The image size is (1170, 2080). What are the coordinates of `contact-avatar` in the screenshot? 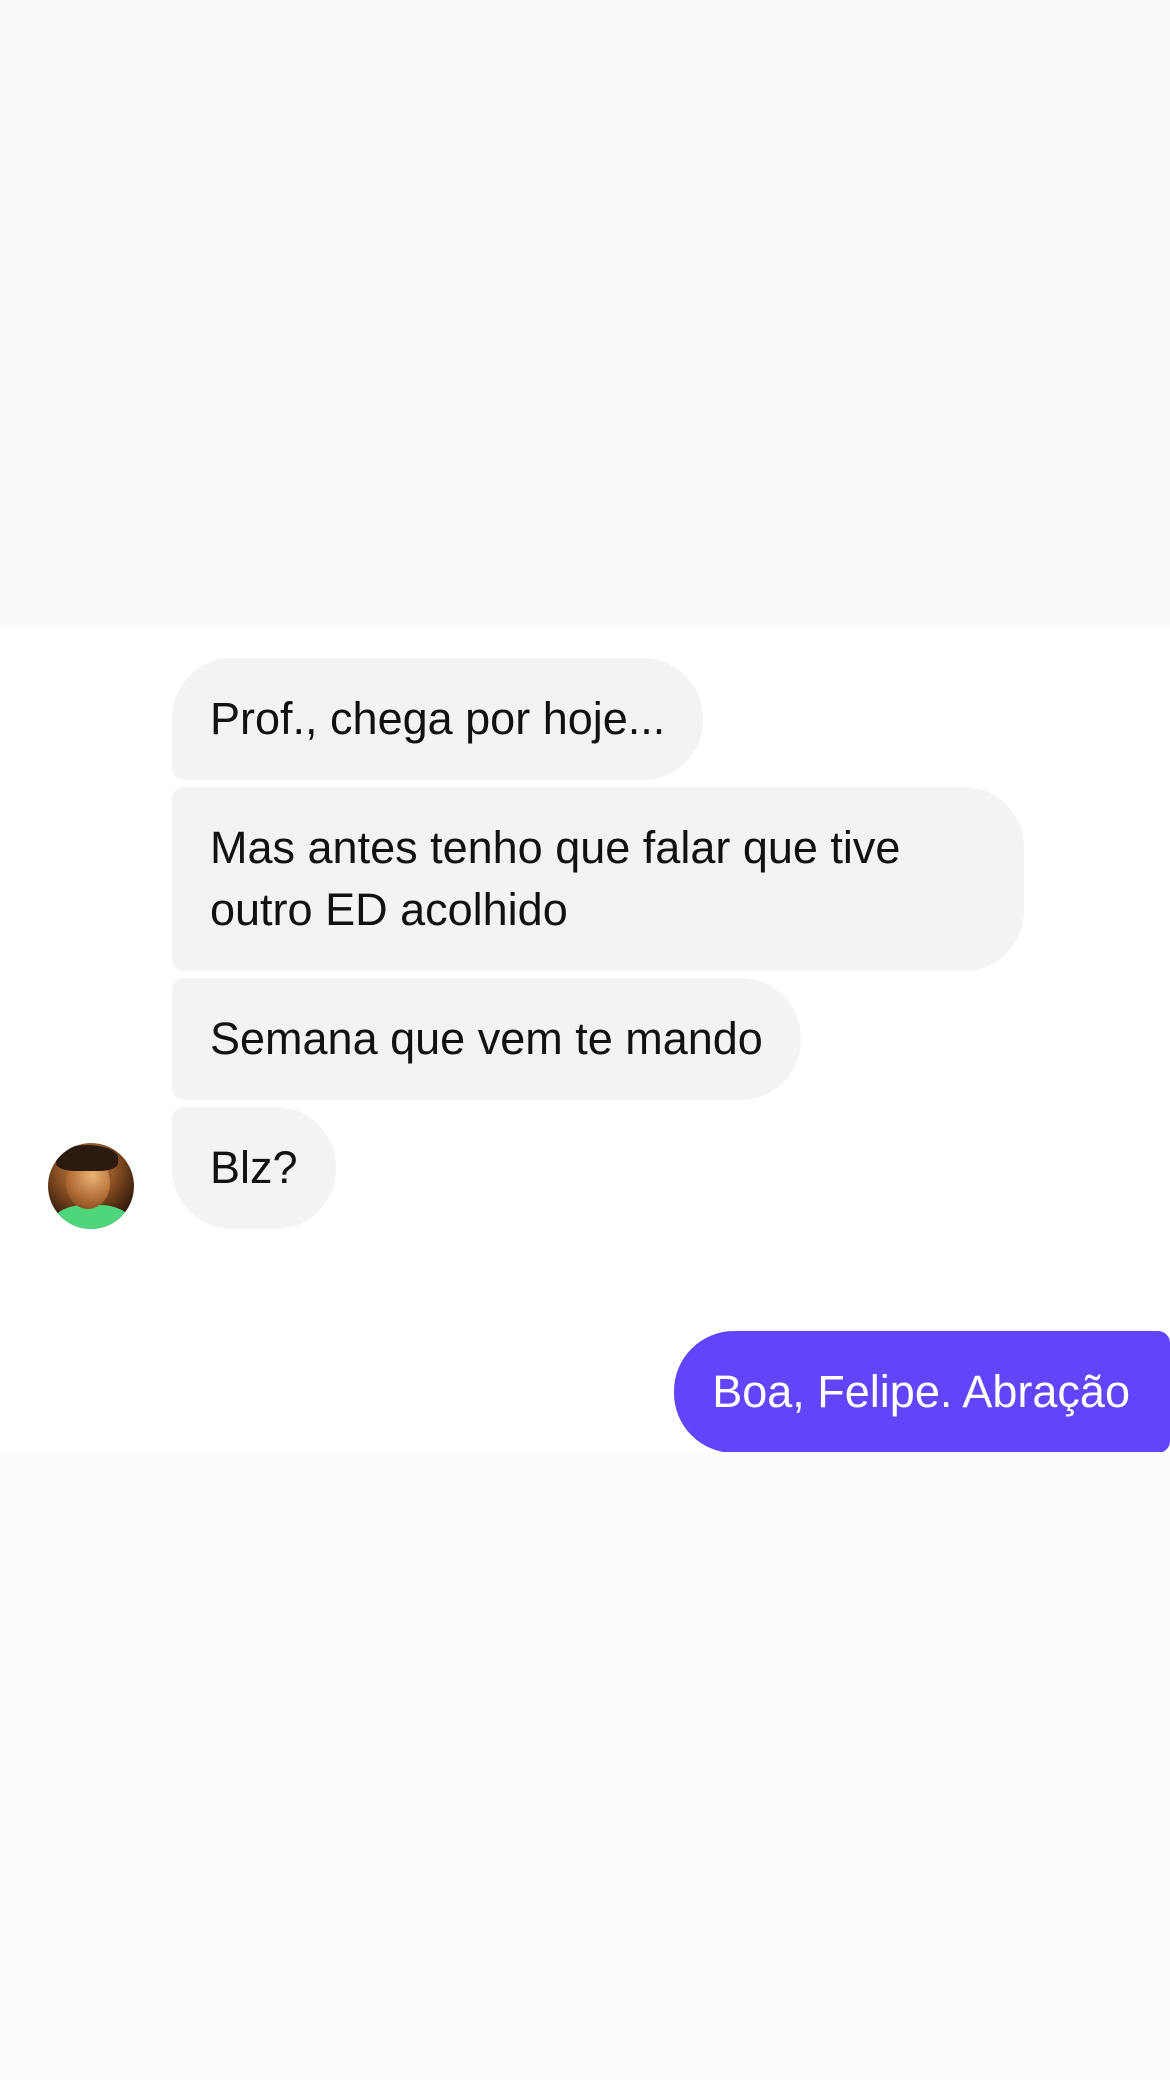 It's located at (91, 1186).